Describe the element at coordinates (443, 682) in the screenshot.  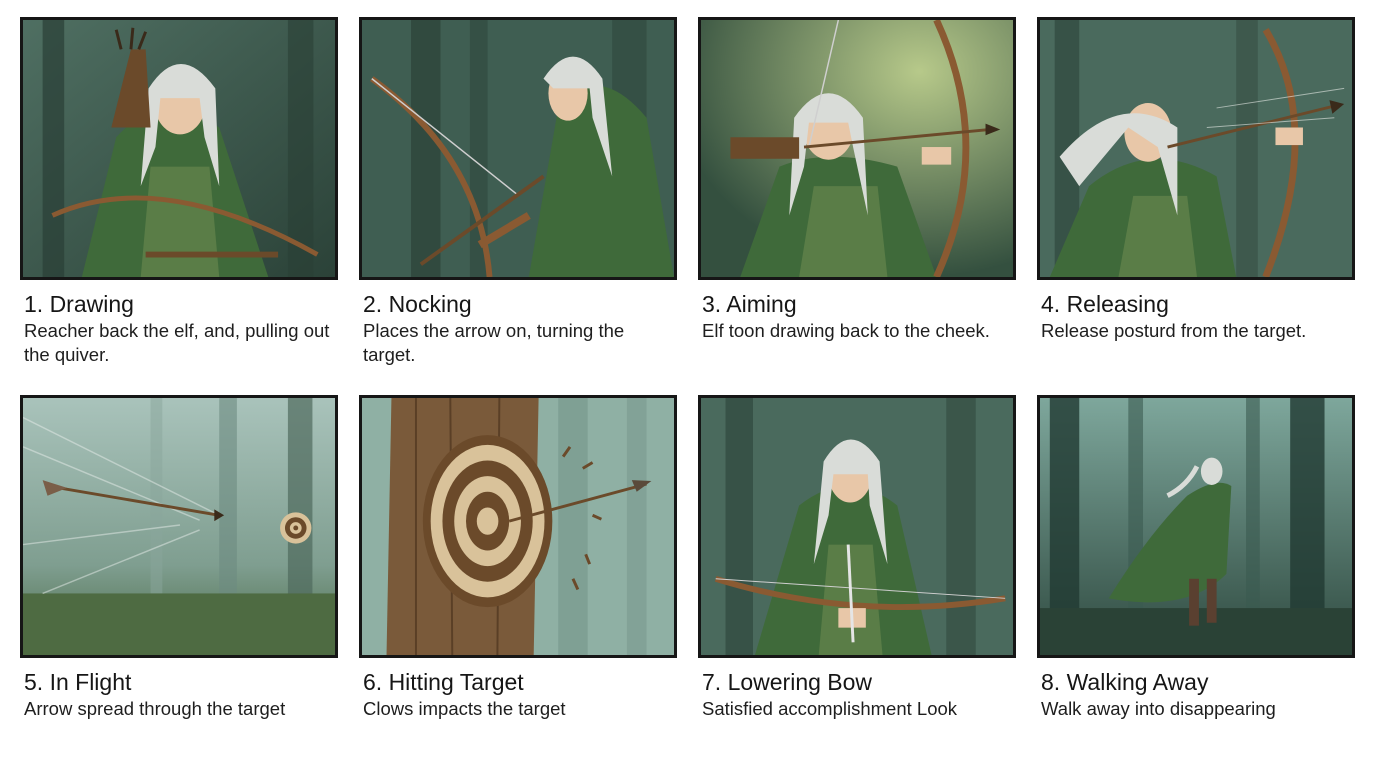
I see `panel-6-title: 6. Hitting Target` at that location.